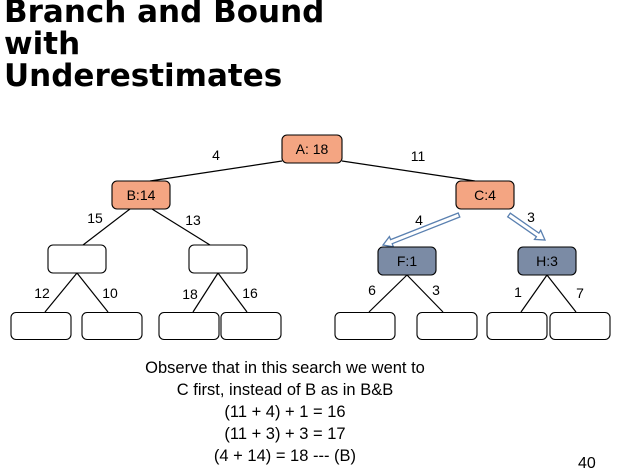 The height and width of the screenshot is (473, 618). I want to click on caption-line-4: (11 + 3) + 3 = 17, so click(285, 434).